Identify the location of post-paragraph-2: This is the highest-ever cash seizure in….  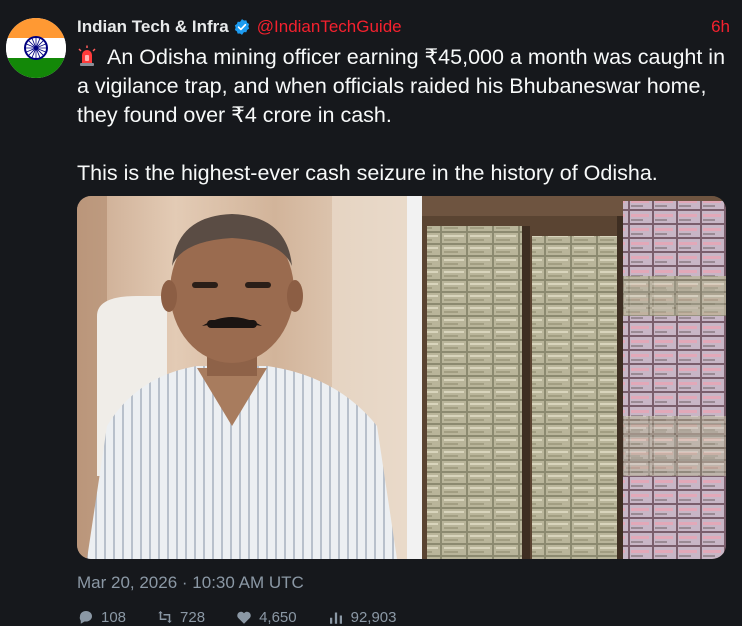
(402, 173).